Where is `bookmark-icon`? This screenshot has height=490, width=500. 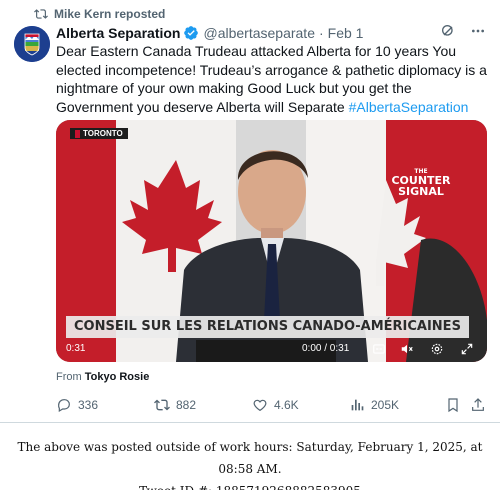 bookmark-icon is located at coordinates (453, 405).